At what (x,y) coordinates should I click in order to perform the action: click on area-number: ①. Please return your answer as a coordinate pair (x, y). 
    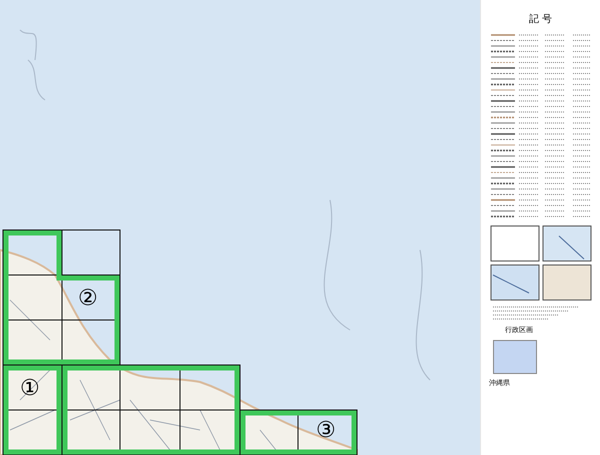
    Looking at the image, I should click on (30, 389).